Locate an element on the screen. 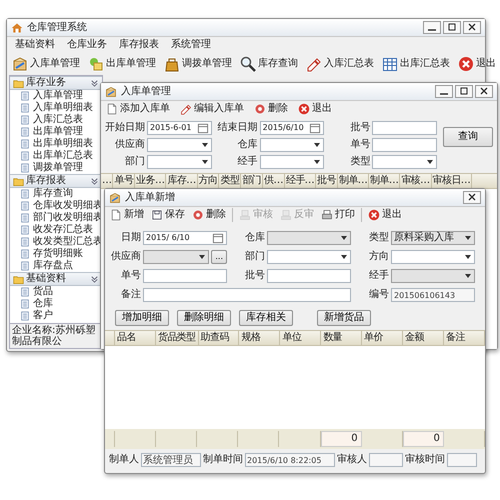  field-label: 制单人 is located at coordinates (124, 460).